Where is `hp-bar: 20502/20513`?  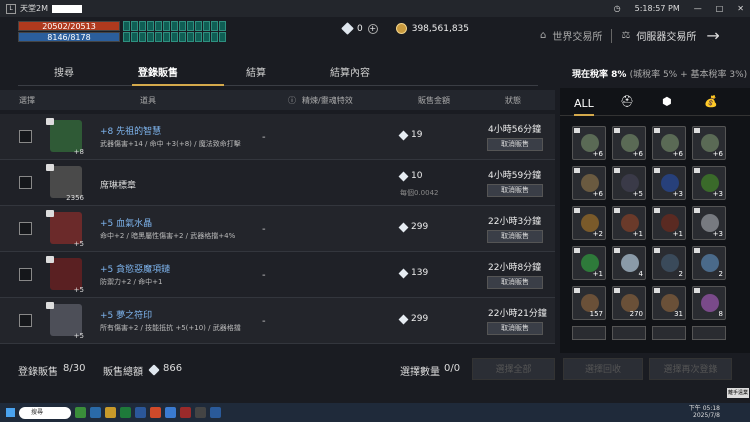
hp-bar: 20502/20513 is located at coordinates (69, 26).